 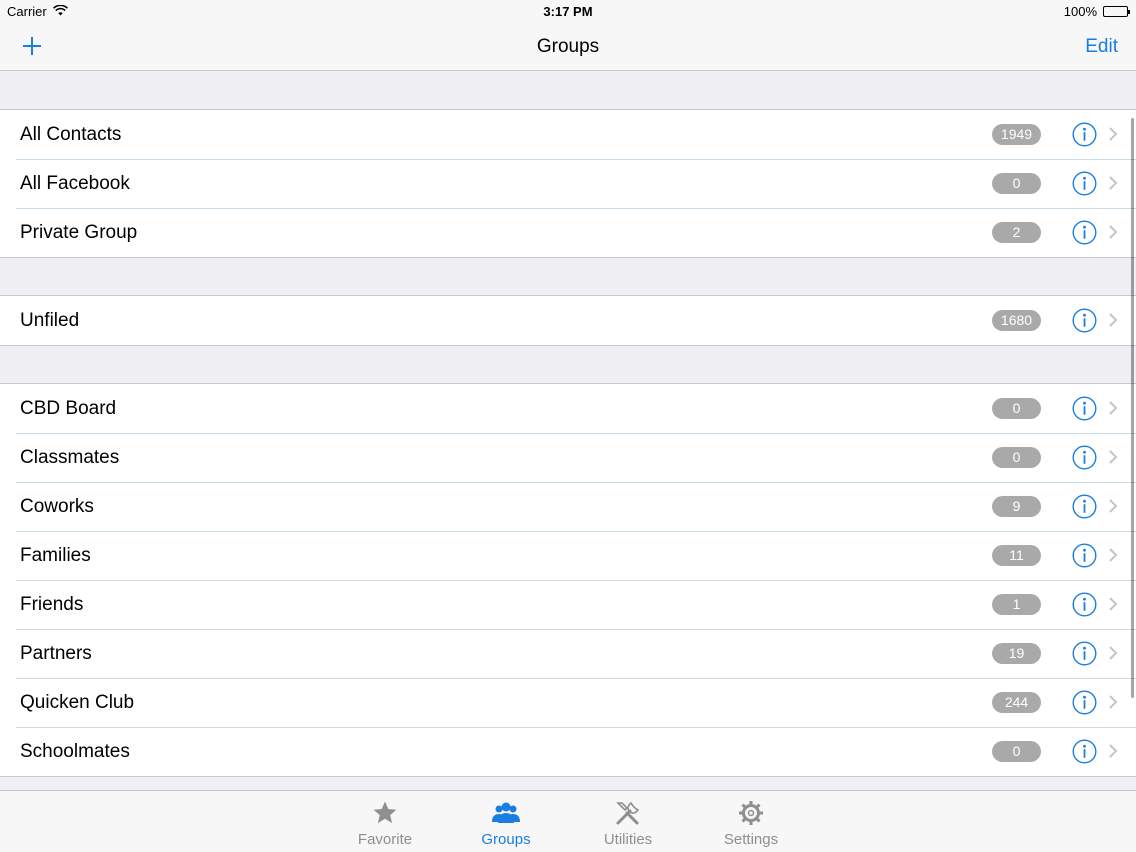 I want to click on count-badge: 9, so click(x=1016, y=506).